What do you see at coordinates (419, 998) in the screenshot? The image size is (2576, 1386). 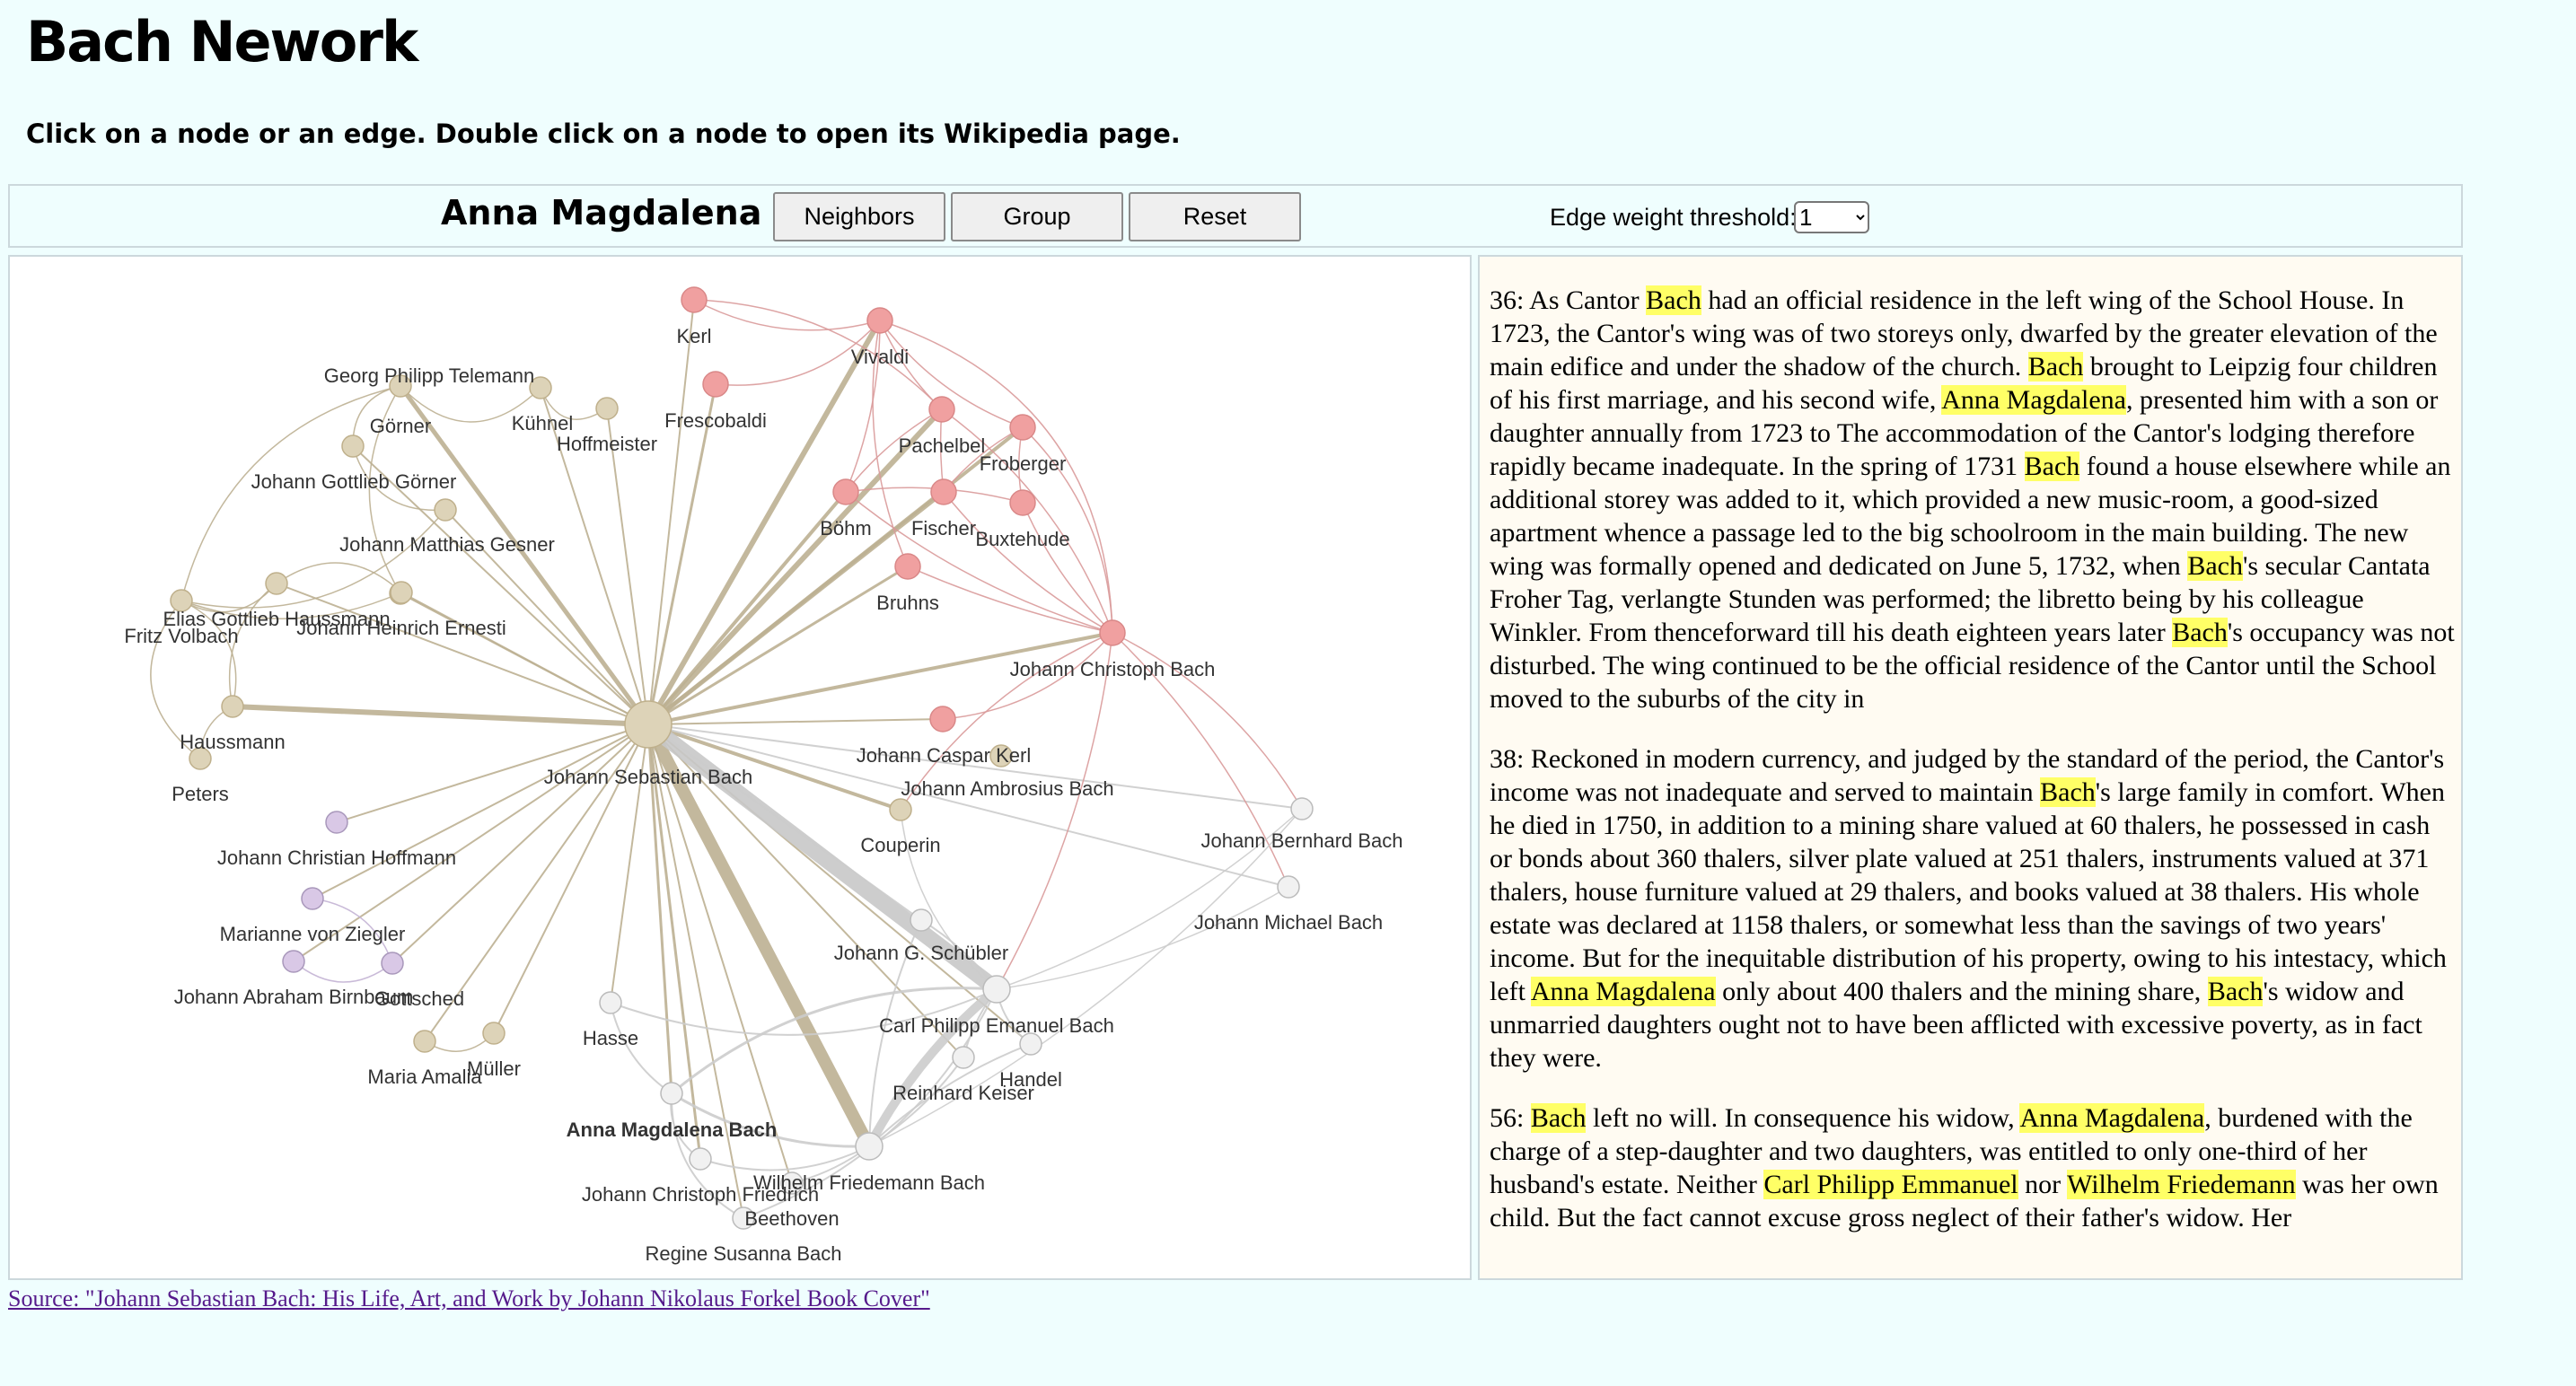 I see `graph-node-label: Gottsched` at bounding box center [419, 998].